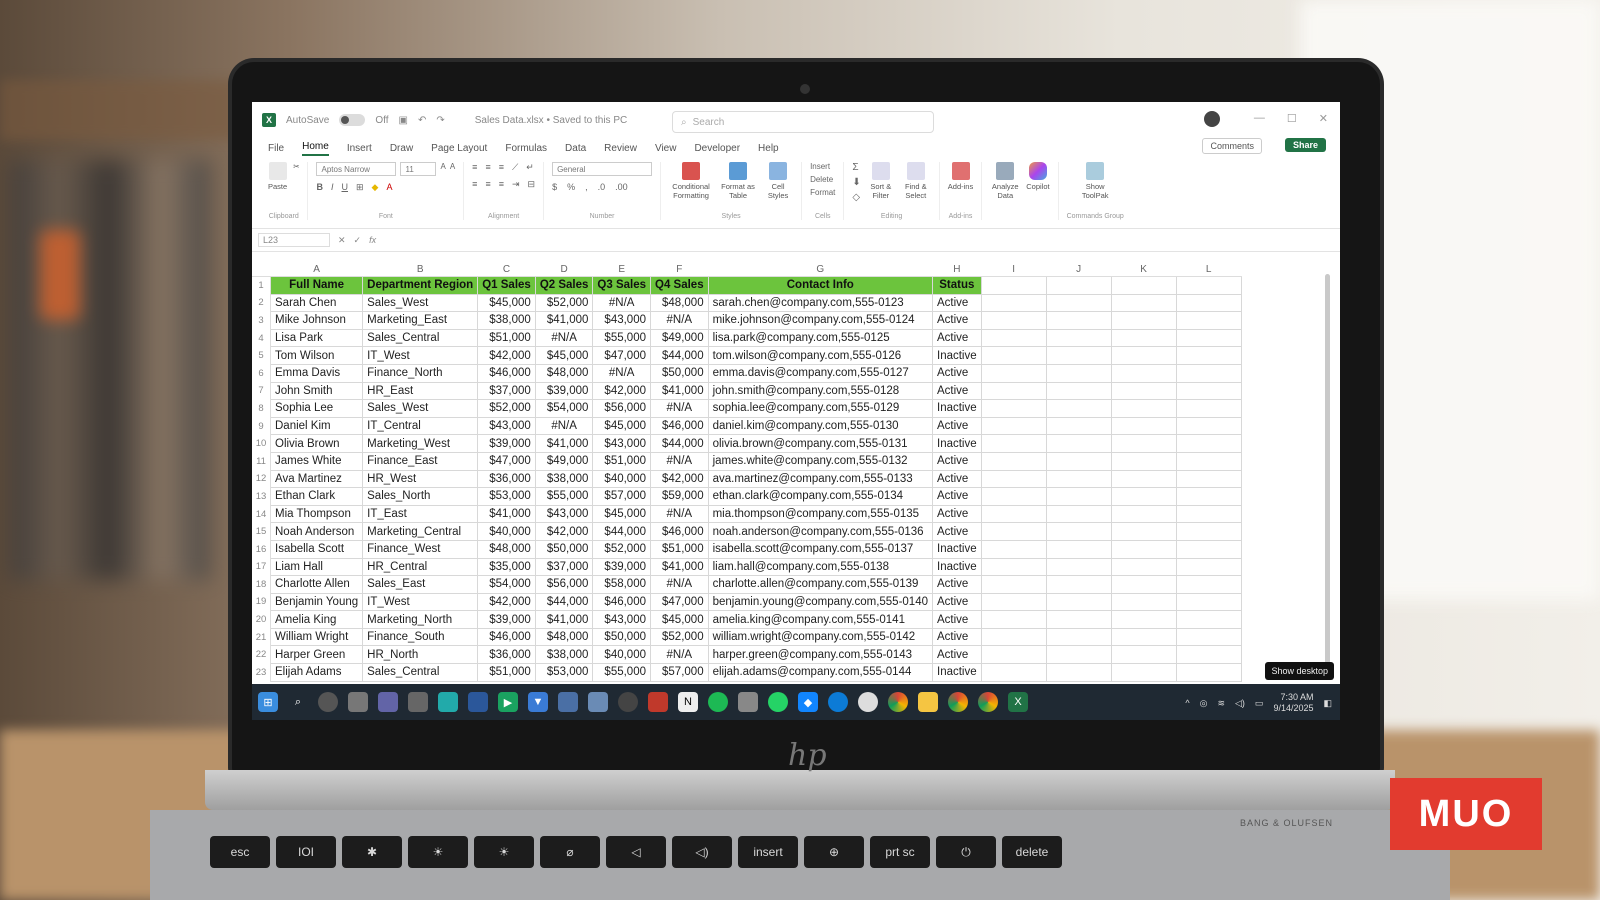 The width and height of the screenshot is (1600, 900). Describe the element at coordinates (358, 240) in the screenshot. I see `enter-icon: ✓` at that location.